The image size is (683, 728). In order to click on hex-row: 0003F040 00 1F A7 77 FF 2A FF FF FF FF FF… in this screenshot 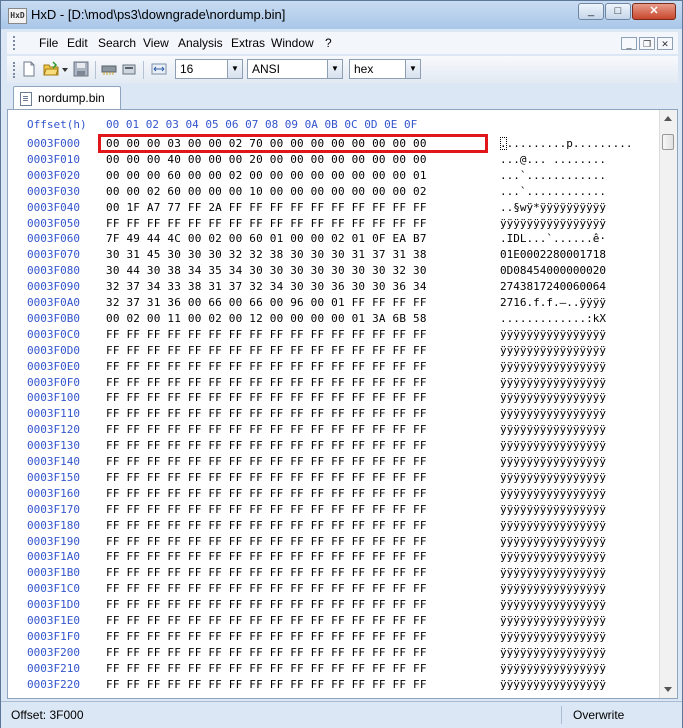, I will do `click(333, 209)`.